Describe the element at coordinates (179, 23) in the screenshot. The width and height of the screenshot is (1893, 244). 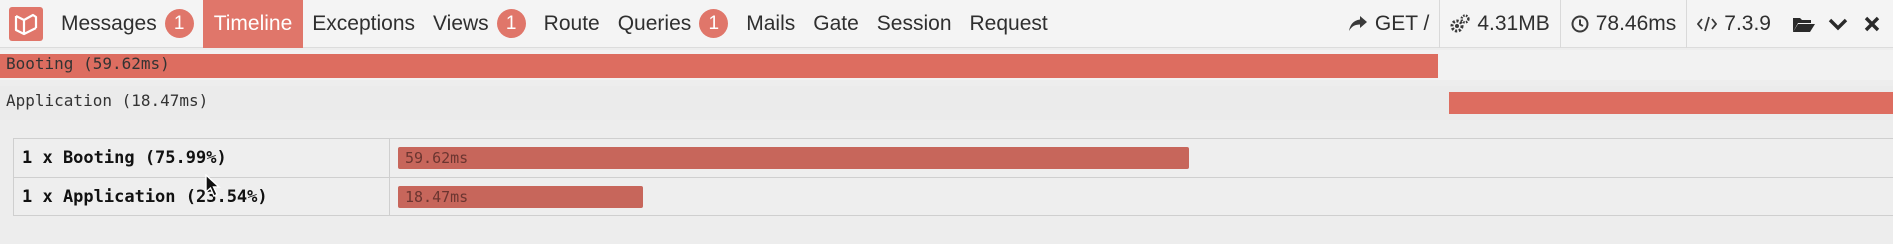
I see `messages-count-badge: 1` at that location.